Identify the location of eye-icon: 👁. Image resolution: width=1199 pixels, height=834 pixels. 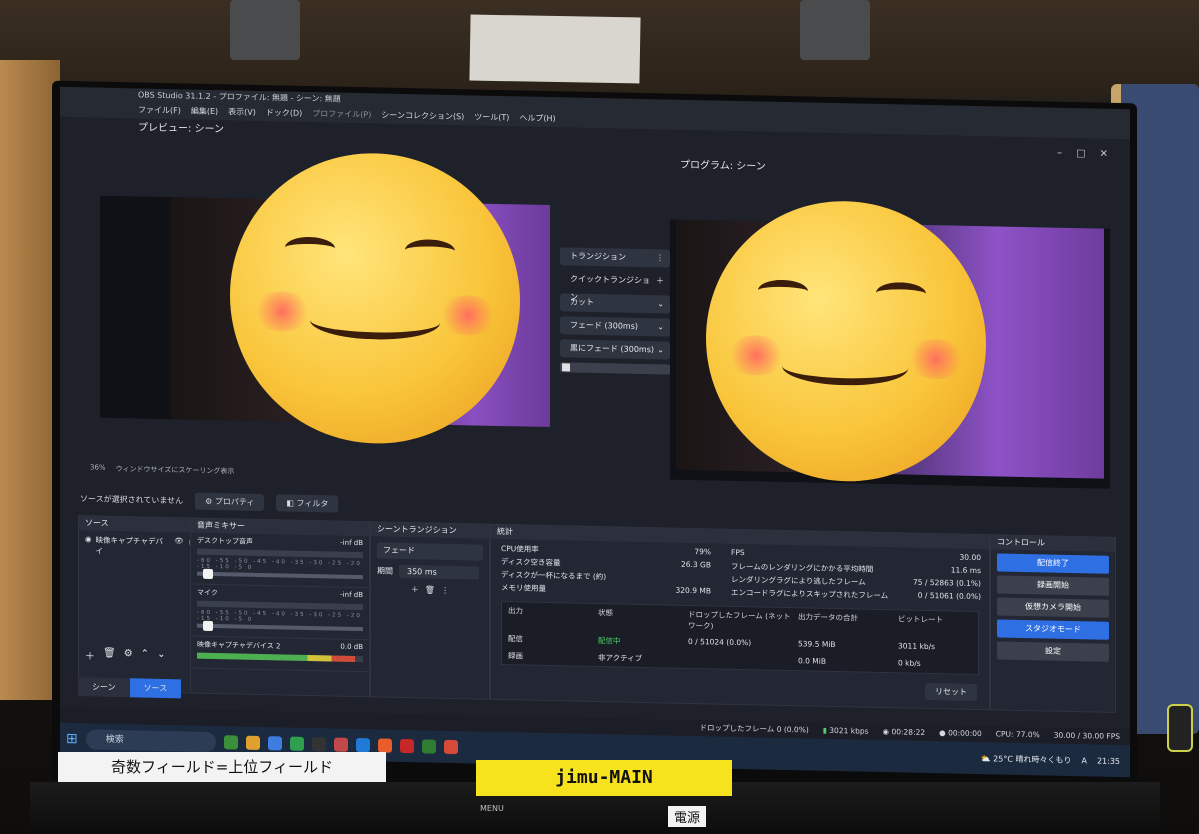
(179, 547).